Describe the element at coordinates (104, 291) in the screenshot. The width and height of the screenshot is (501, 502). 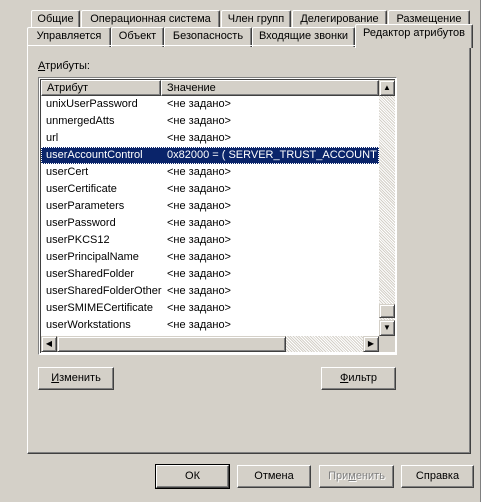
I see `attribute-name: userSharedFolderOther` at that location.